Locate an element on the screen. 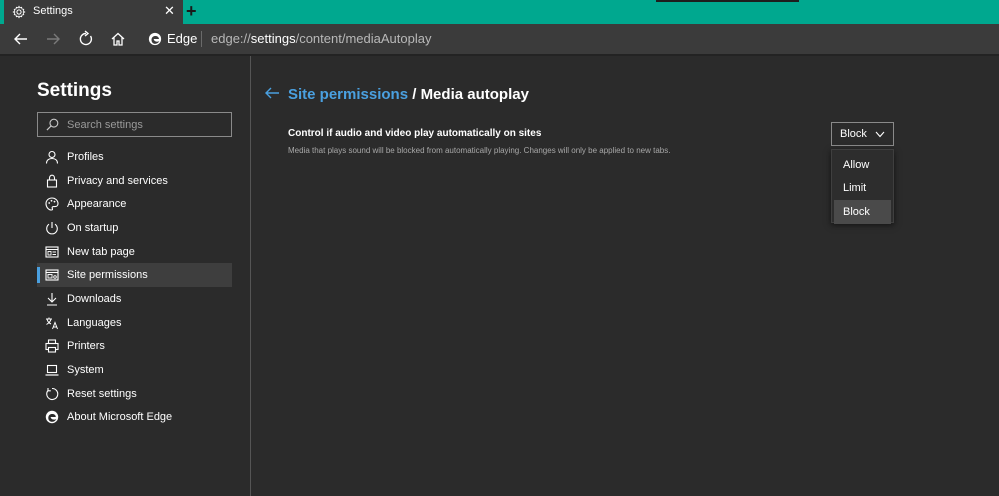 The width and height of the screenshot is (999, 496). close-icon: ✕ is located at coordinates (169, 11).